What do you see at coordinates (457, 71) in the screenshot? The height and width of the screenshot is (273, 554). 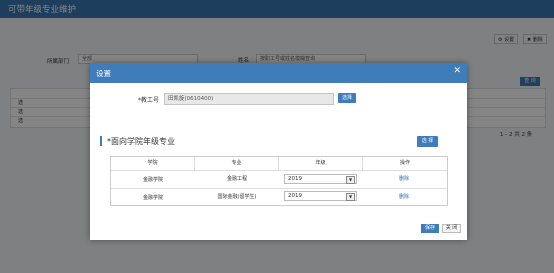 I see `close-icon: ✕` at bounding box center [457, 71].